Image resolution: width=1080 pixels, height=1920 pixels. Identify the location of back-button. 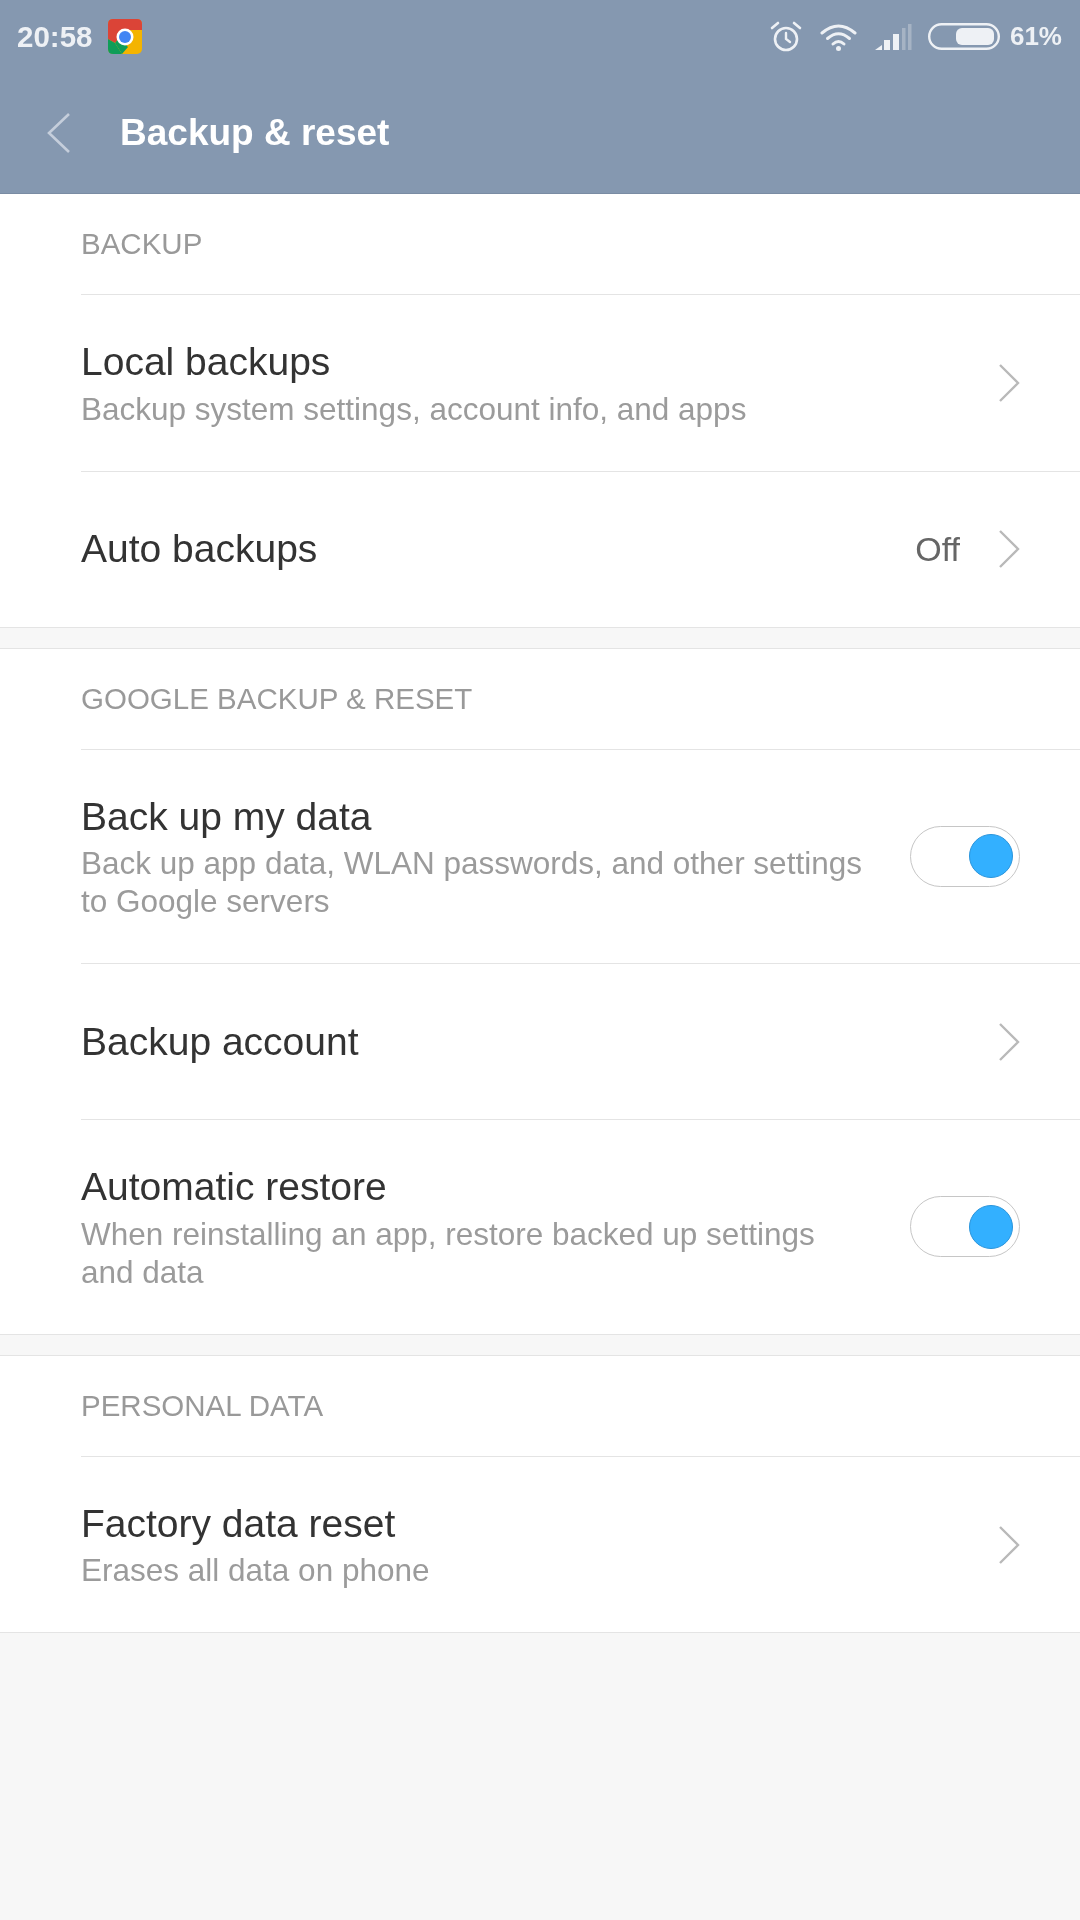
(59, 133).